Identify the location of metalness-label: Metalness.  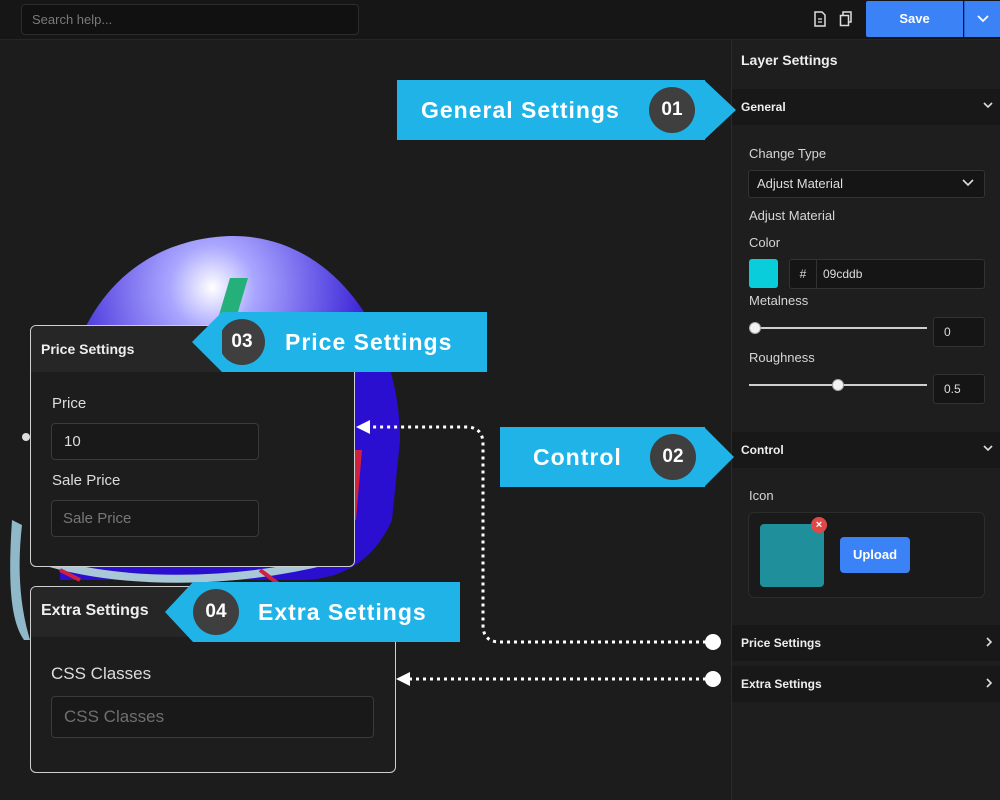
(779, 300).